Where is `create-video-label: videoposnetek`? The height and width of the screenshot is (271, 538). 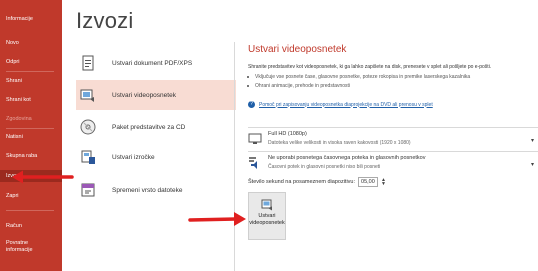 create-video-label: videoposnetek is located at coordinates (267, 223).